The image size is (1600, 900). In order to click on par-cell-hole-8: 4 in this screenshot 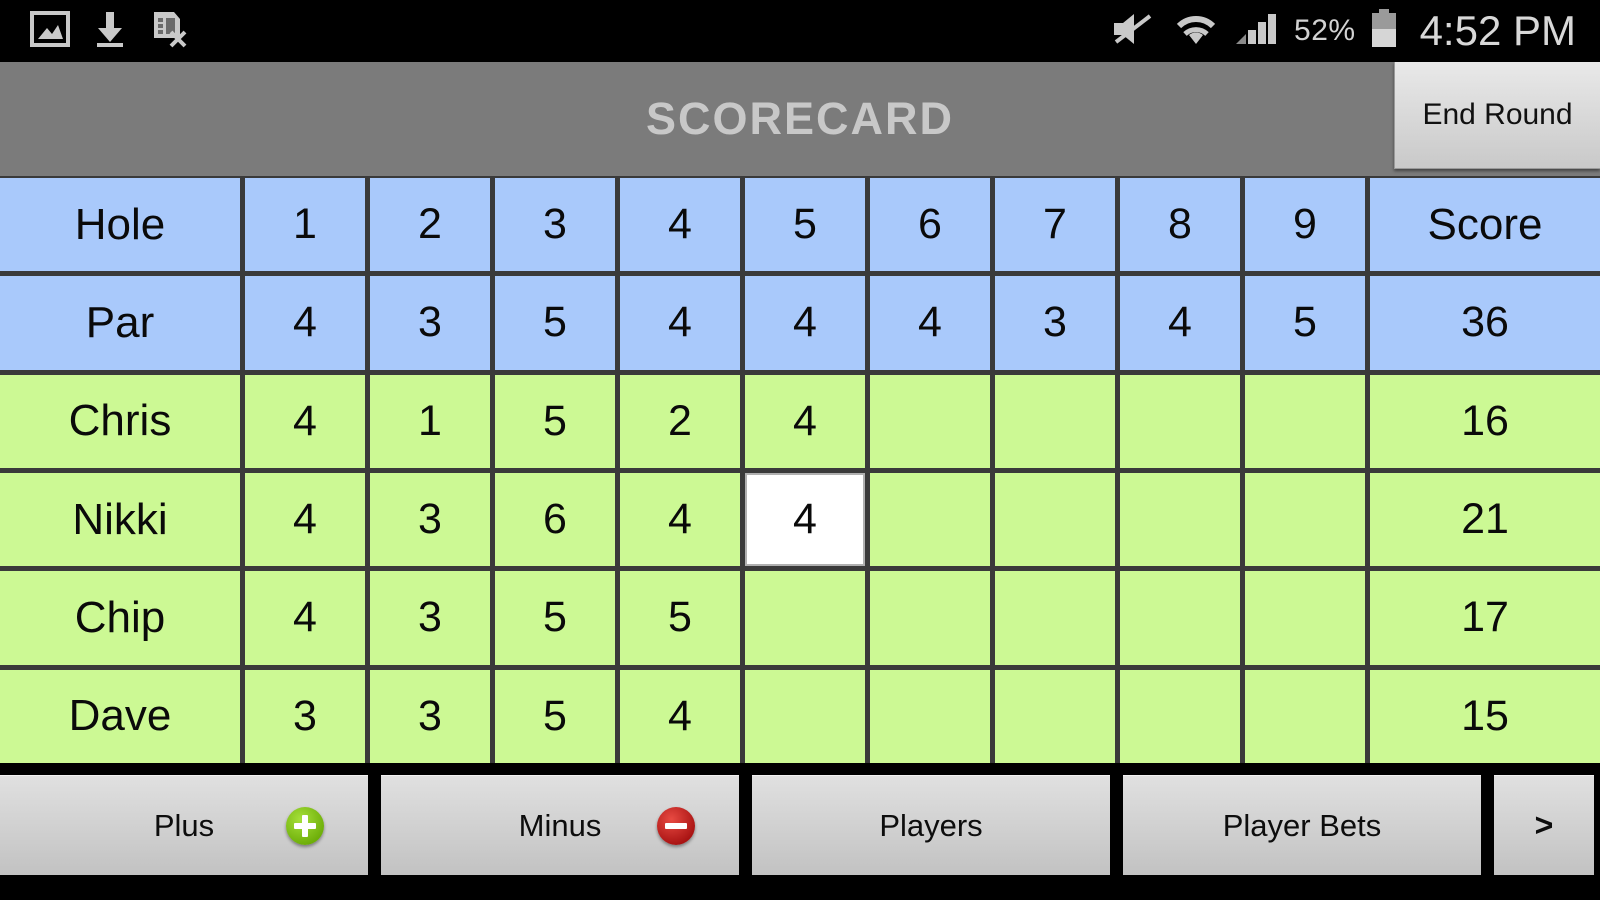, I will do `click(1180, 323)`.